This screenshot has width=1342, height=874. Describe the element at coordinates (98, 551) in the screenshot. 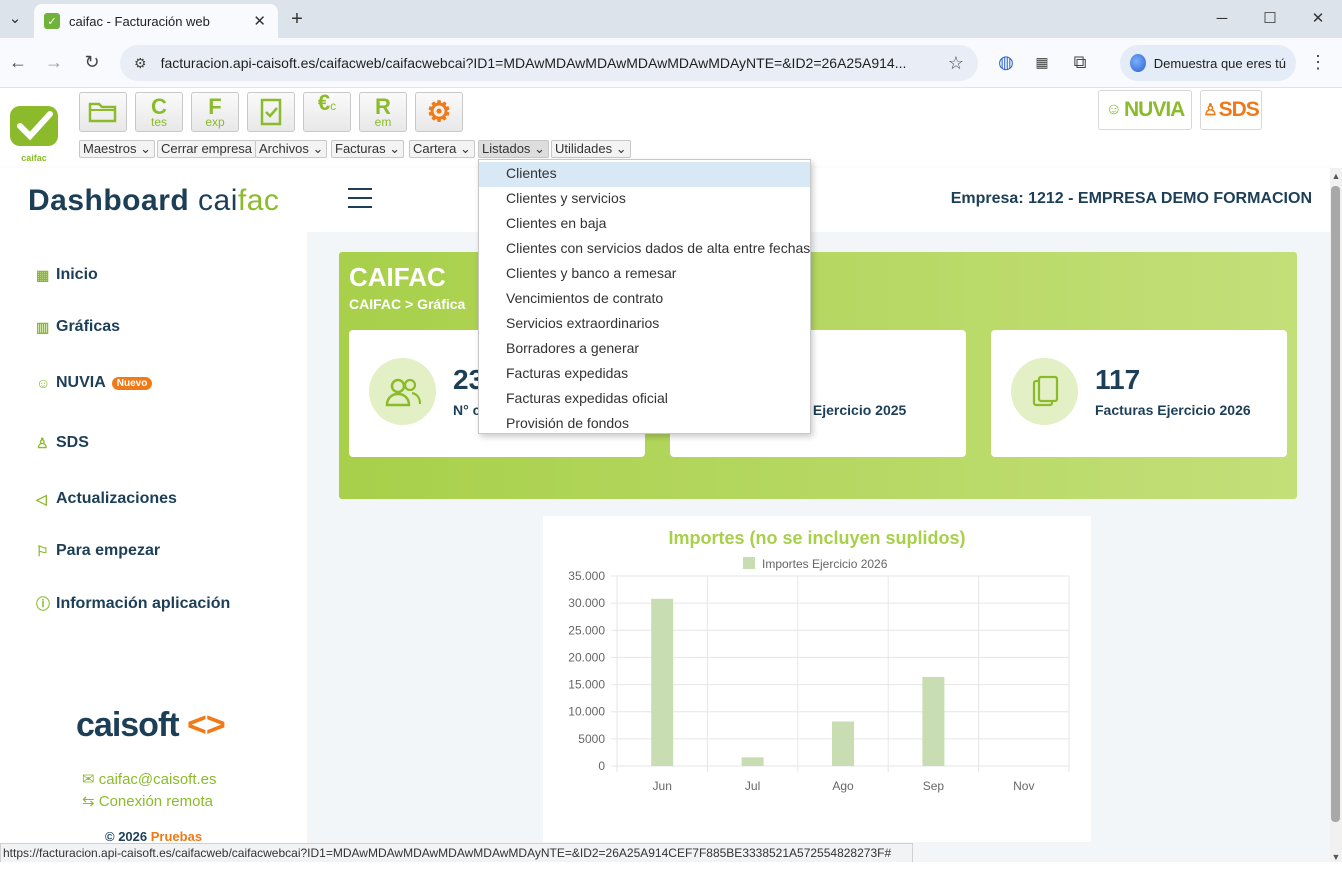

I see `sidebar-item-para-empezar: ⚐ Para empezar` at that location.